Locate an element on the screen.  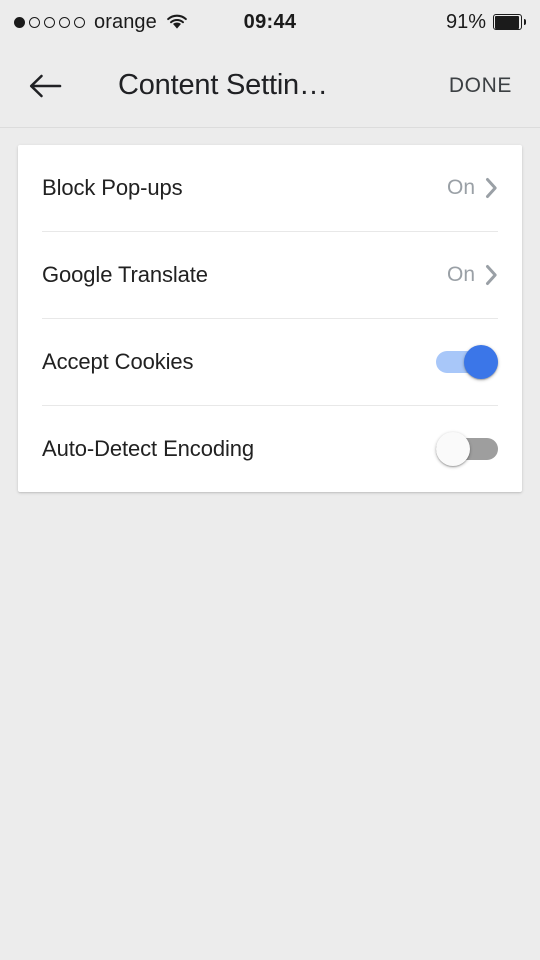
done-button: DONE is located at coordinates (480, 86).